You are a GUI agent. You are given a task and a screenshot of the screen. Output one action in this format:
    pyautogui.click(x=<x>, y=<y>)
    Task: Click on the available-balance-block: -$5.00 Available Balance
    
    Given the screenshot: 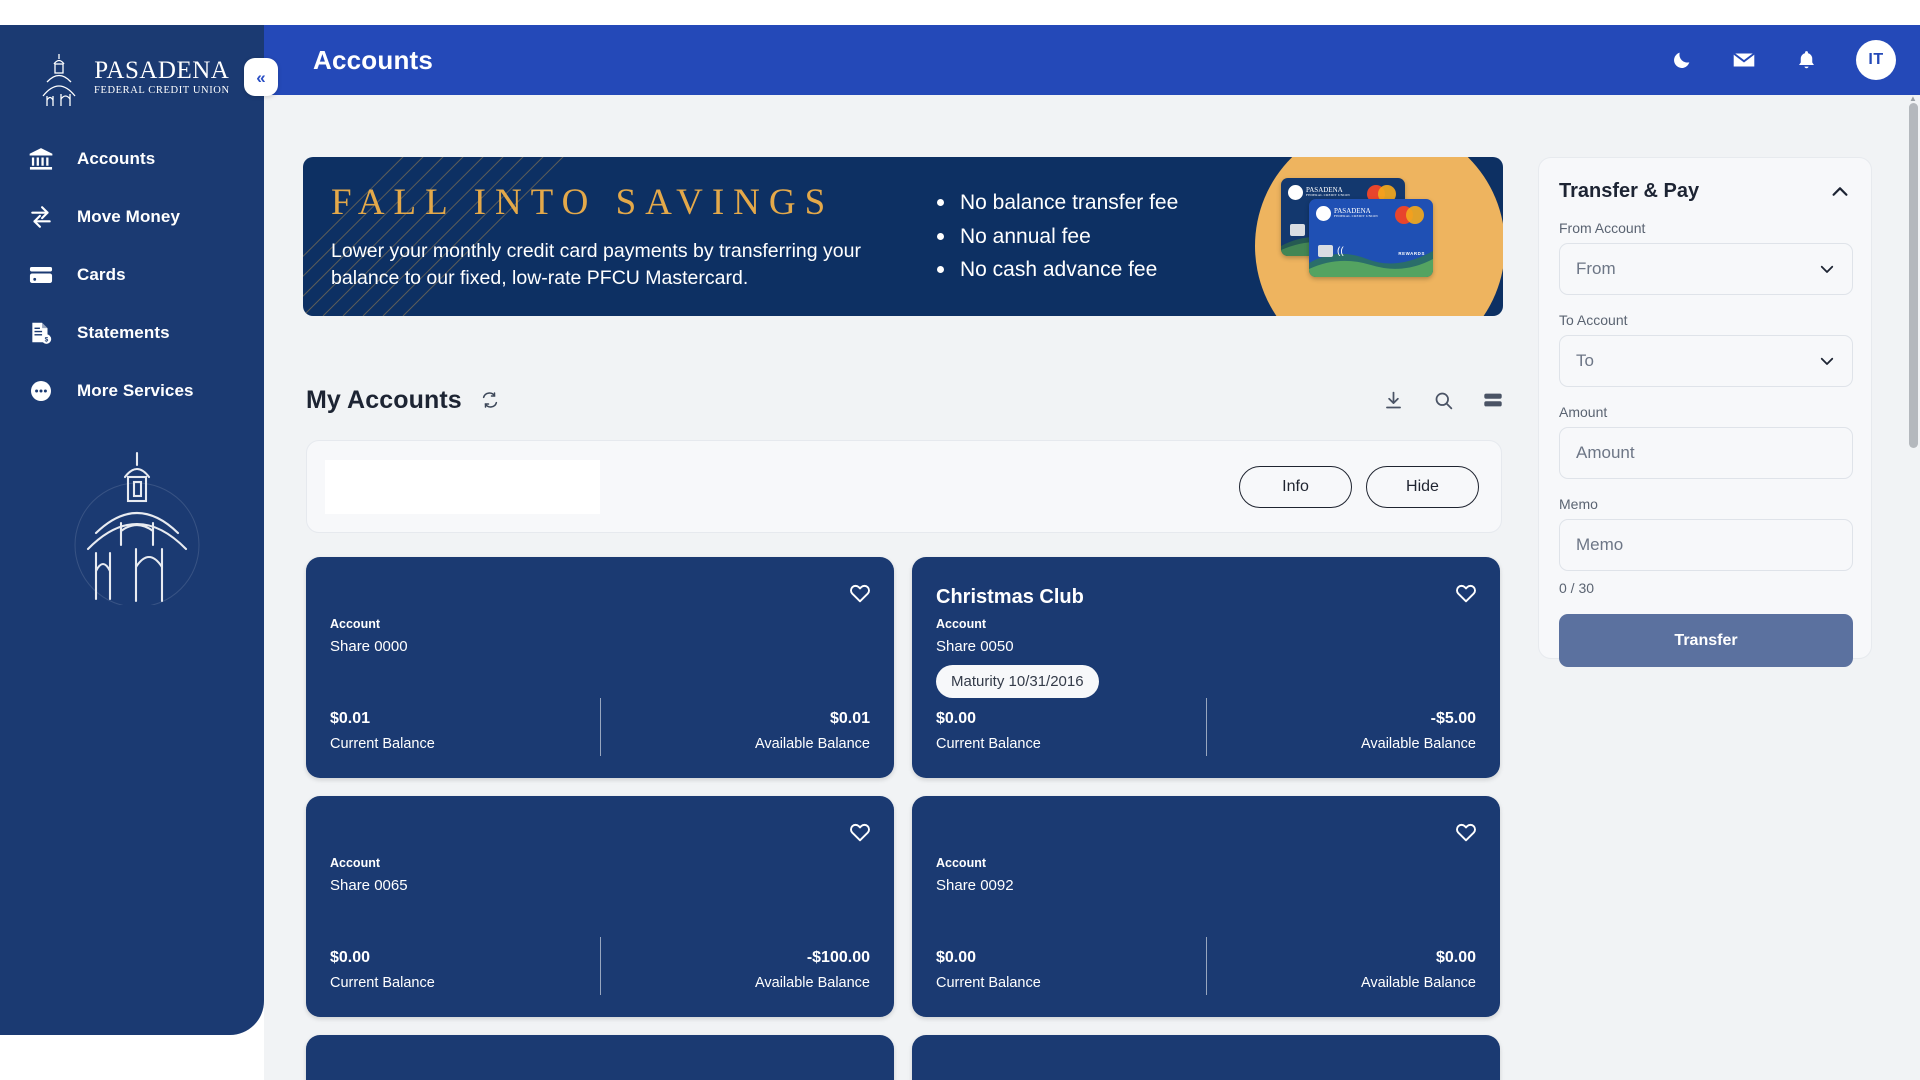 What is the action you would take?
    pyautogui.click(x=1341, y=731)
    